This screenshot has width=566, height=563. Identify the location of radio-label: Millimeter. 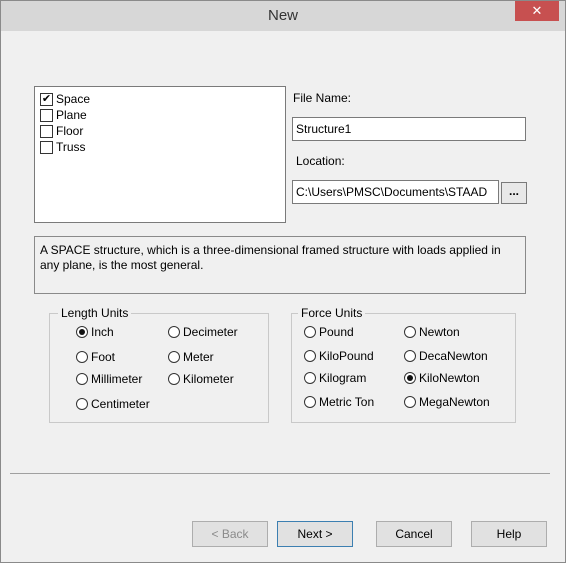
(117, 379).